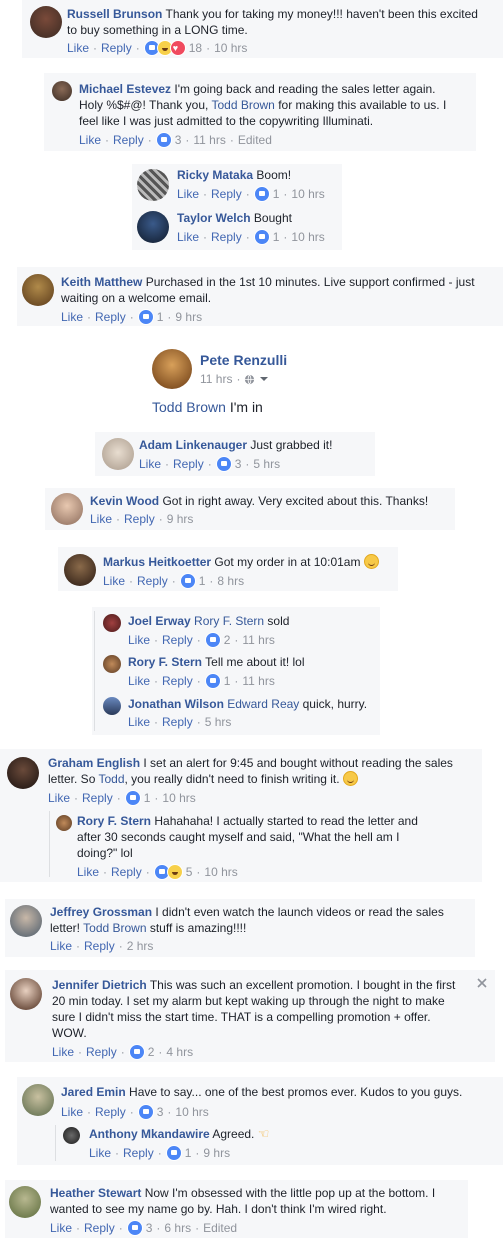 This screenshot has height=1238, width=503. What do you see at coordinates (114, 14) in the screenshot?
I see `author-name: Russell Brunson` at bounding box center [114, 14].